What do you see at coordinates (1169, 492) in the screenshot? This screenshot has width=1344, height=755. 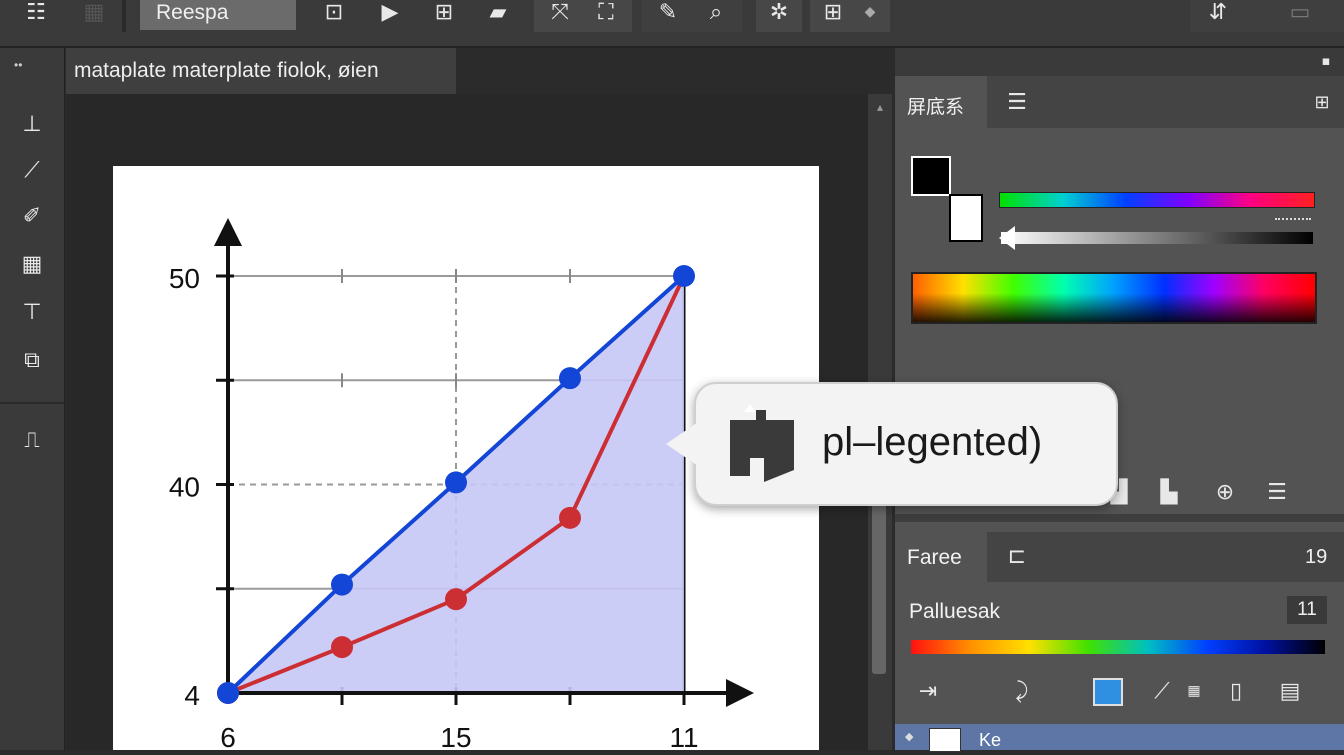 I see `mask-icon: ▙` at bounding box center [1169, 492].